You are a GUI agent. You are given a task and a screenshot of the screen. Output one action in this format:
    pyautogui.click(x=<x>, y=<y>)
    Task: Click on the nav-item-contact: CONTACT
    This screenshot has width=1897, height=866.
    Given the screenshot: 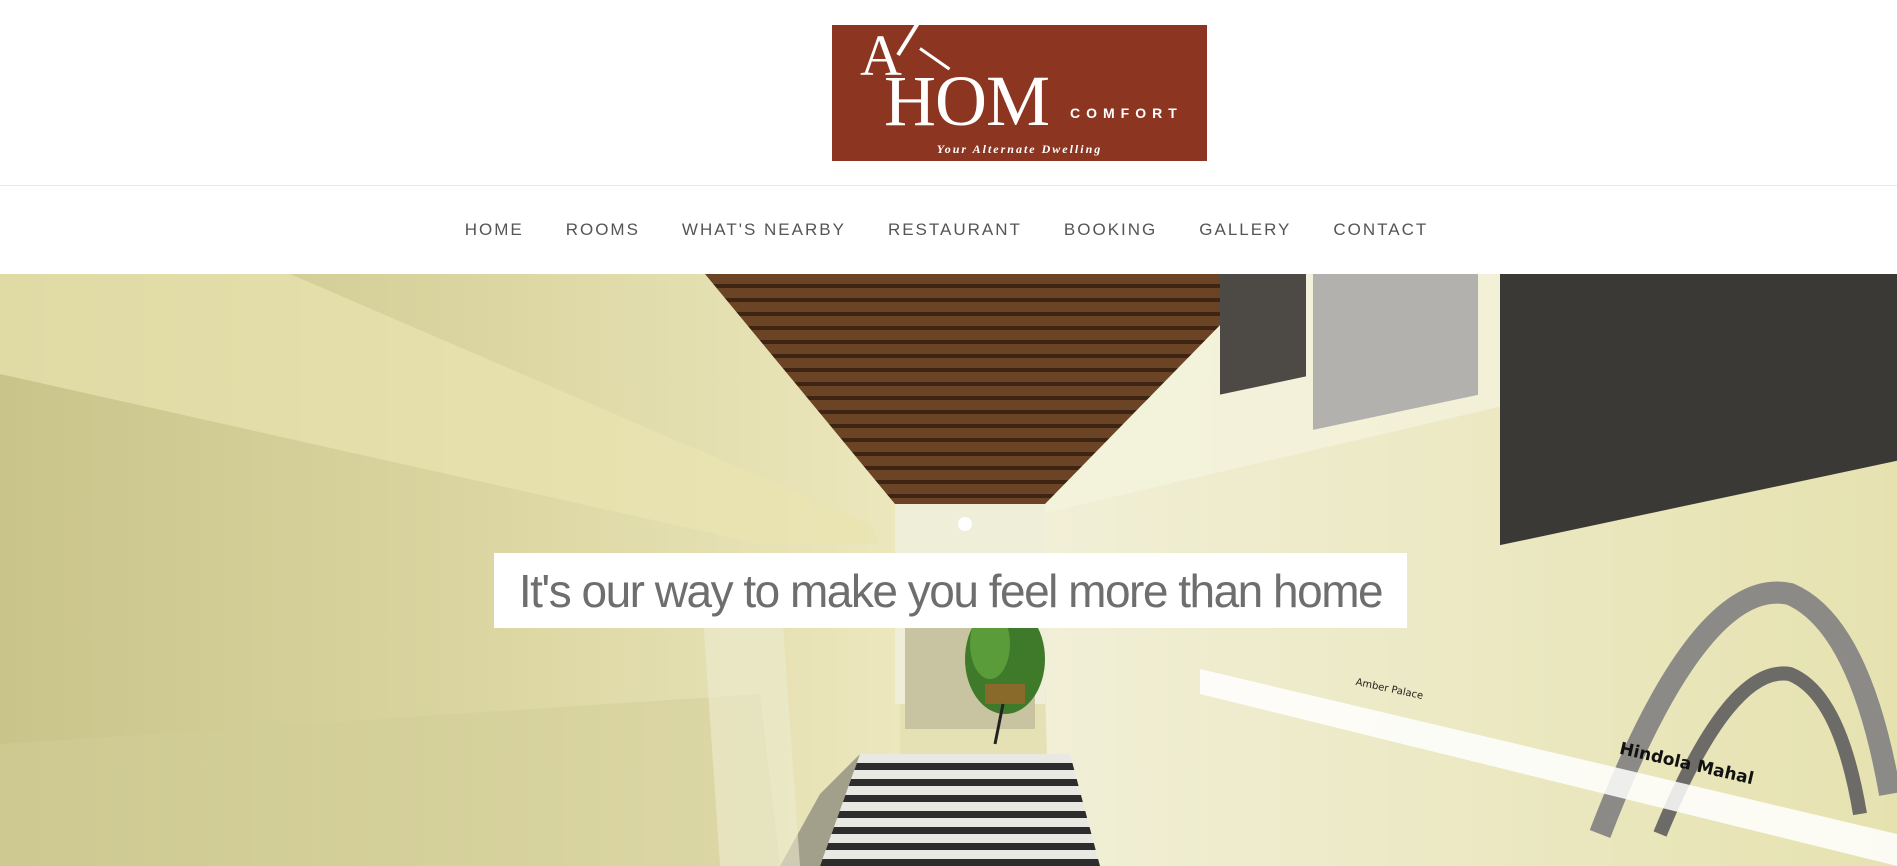 What is the action you would take?
    pyautogui.click(x=1380, y=230)
    